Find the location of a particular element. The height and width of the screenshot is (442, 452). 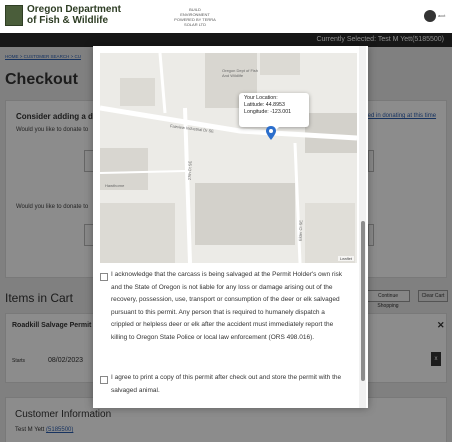

user-label: acct is located at coordinates (441, 15).